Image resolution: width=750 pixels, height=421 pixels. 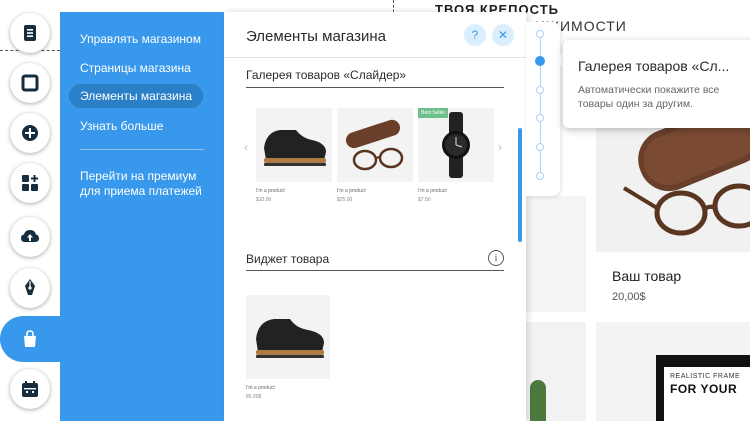 I want to click on product-image-partial, so click(x=554, y=254).